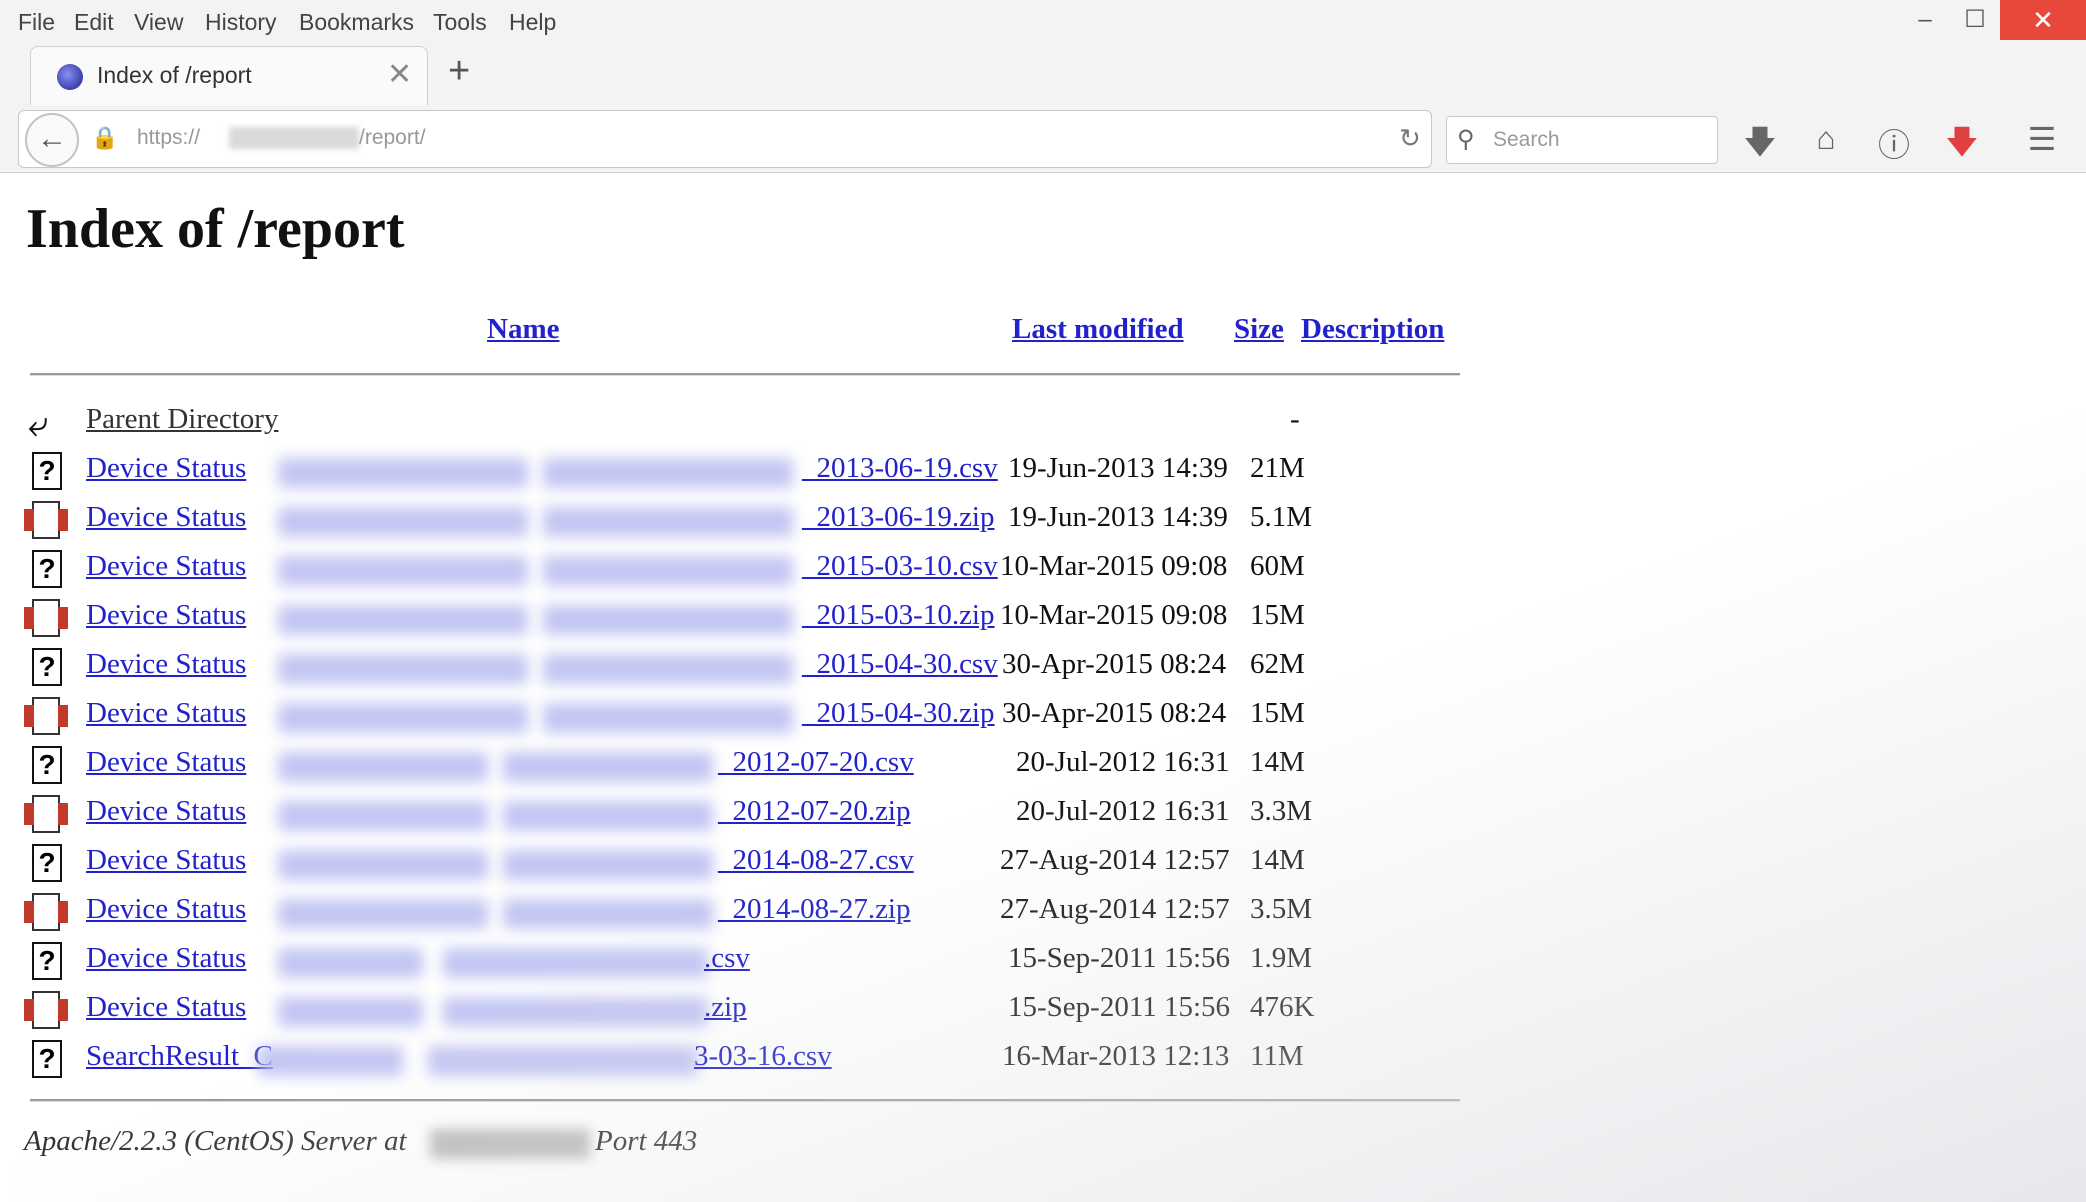  Describe the element at coordinates (182, 419) in the screenshot. I see `parent-directory-link: Parent Directory` at that location.